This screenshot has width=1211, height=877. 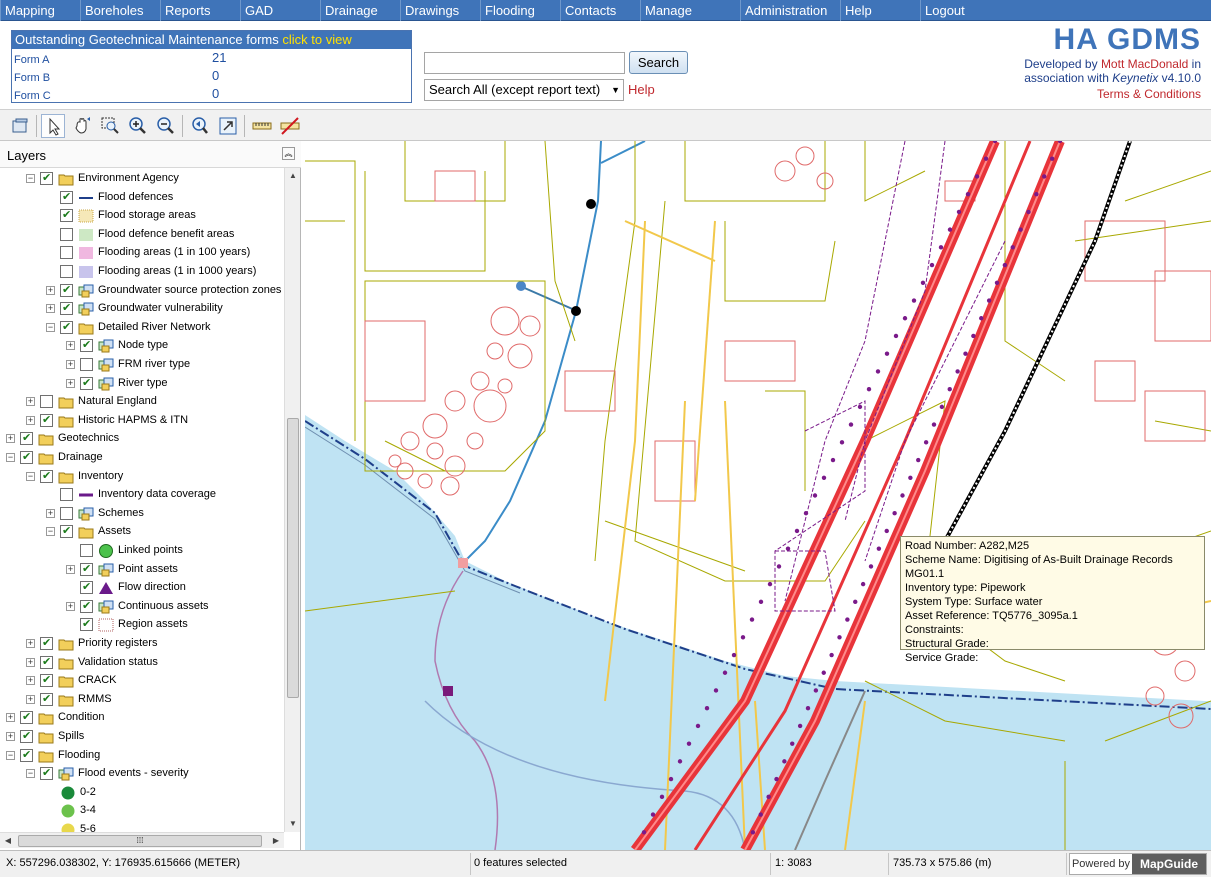 I want to click on zoom-previous-icon, so click(x=200, y=126).